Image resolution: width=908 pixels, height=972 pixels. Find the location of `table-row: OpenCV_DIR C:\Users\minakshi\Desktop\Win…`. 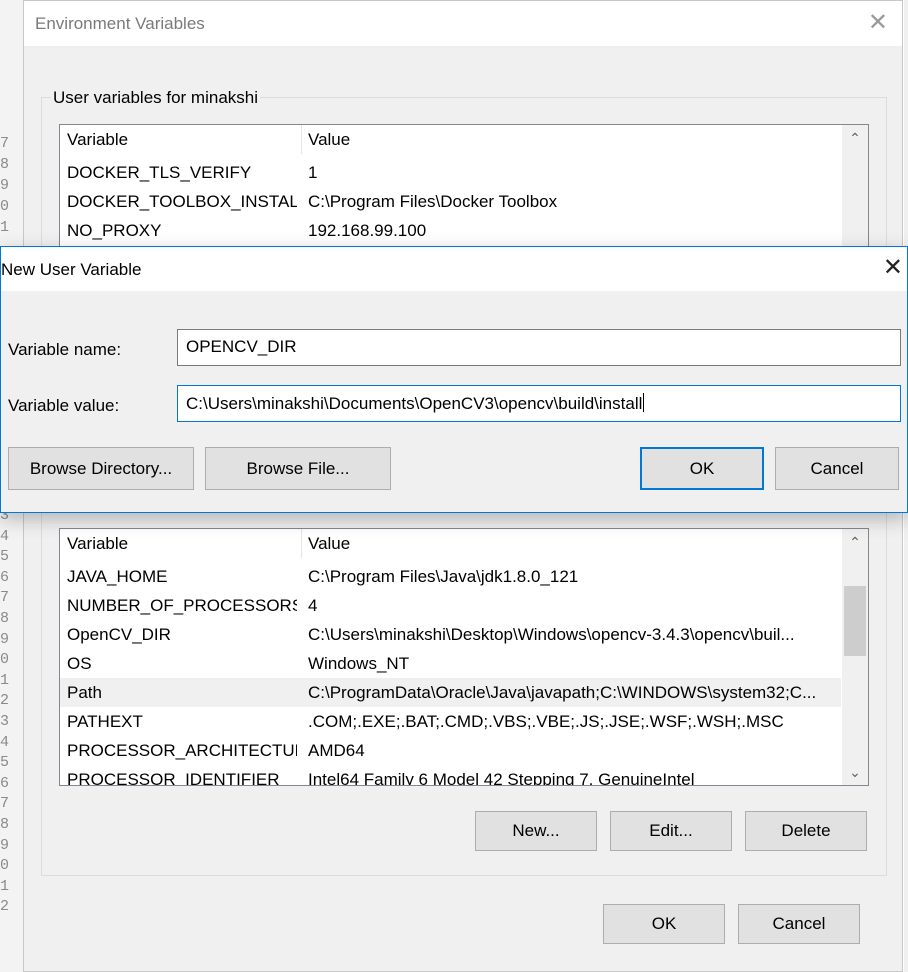

table-row: OpenCV_DIR C:\Users\minakshi\Desktop\Win… is located at coordinates (450, 634).